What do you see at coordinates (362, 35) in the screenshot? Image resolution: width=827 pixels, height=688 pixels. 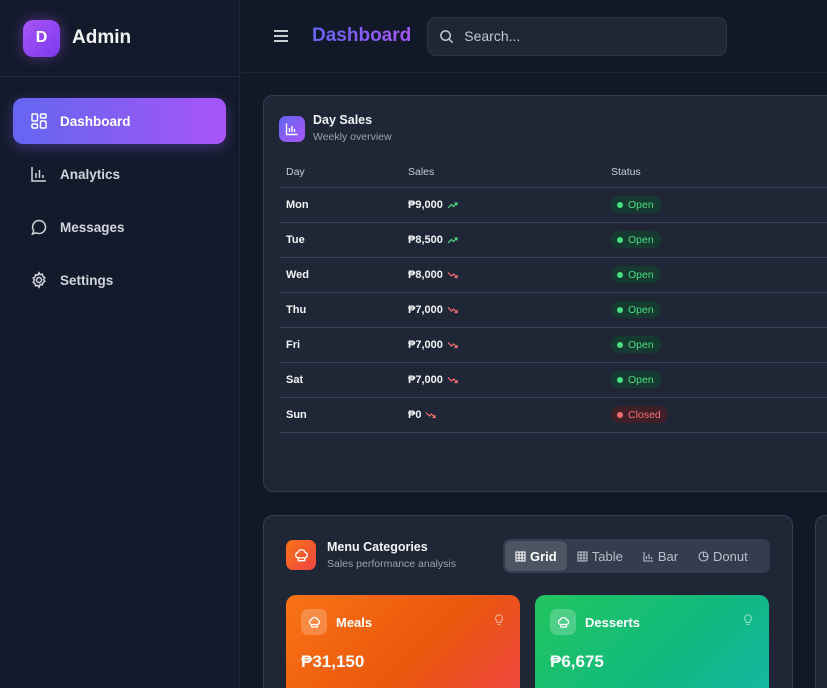 I see `page-title: Dashboard` at bounding box center [362, 35].